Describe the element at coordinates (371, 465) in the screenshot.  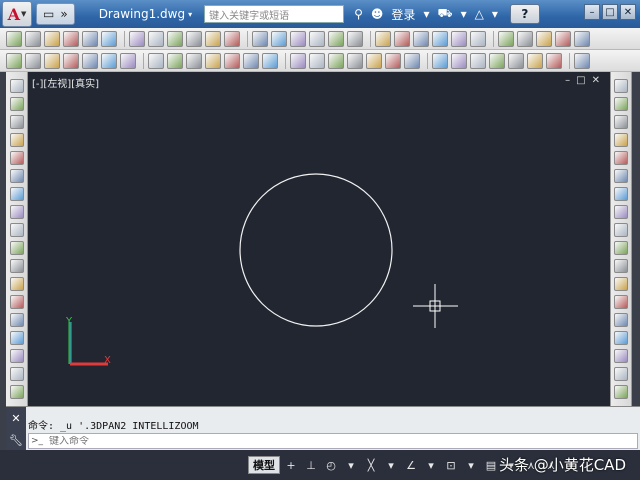
I see `isodraft-icon: ╳` at that location.